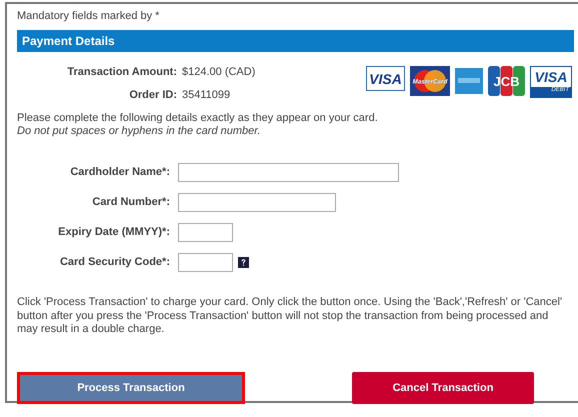 The height and width of the screenshot is (417, 578). What do you see at coordinates (385, 78) in the screenshot?
I see `visa-card-icon: VISA` at bounding box center [385, 78].